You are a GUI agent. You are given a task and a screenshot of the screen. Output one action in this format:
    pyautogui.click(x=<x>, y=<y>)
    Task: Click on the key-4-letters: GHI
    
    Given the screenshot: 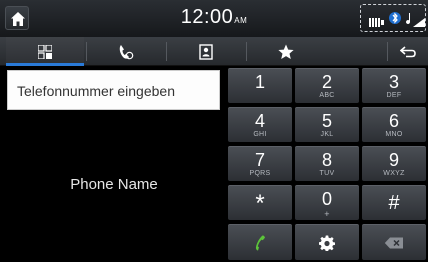 What is the action you would take?
    pyautogui.click(x=260, y=134)
    